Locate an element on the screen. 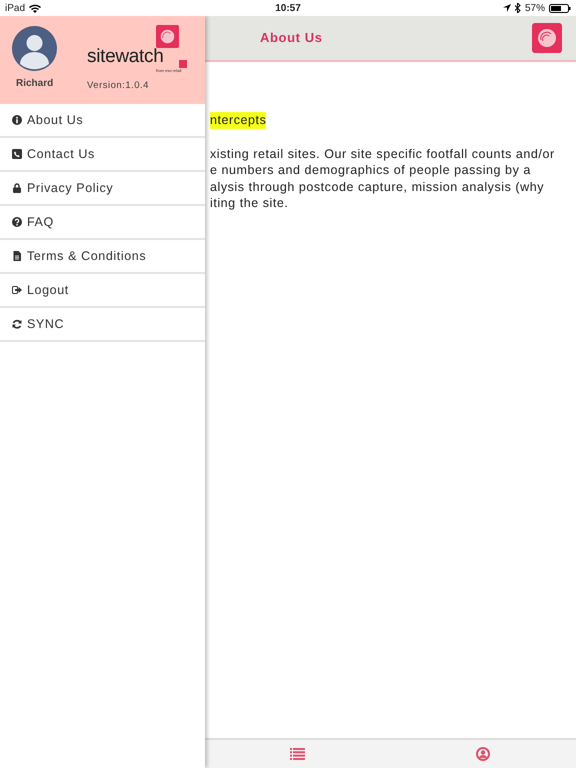  battery-icon is located at coordinates (560, 8).